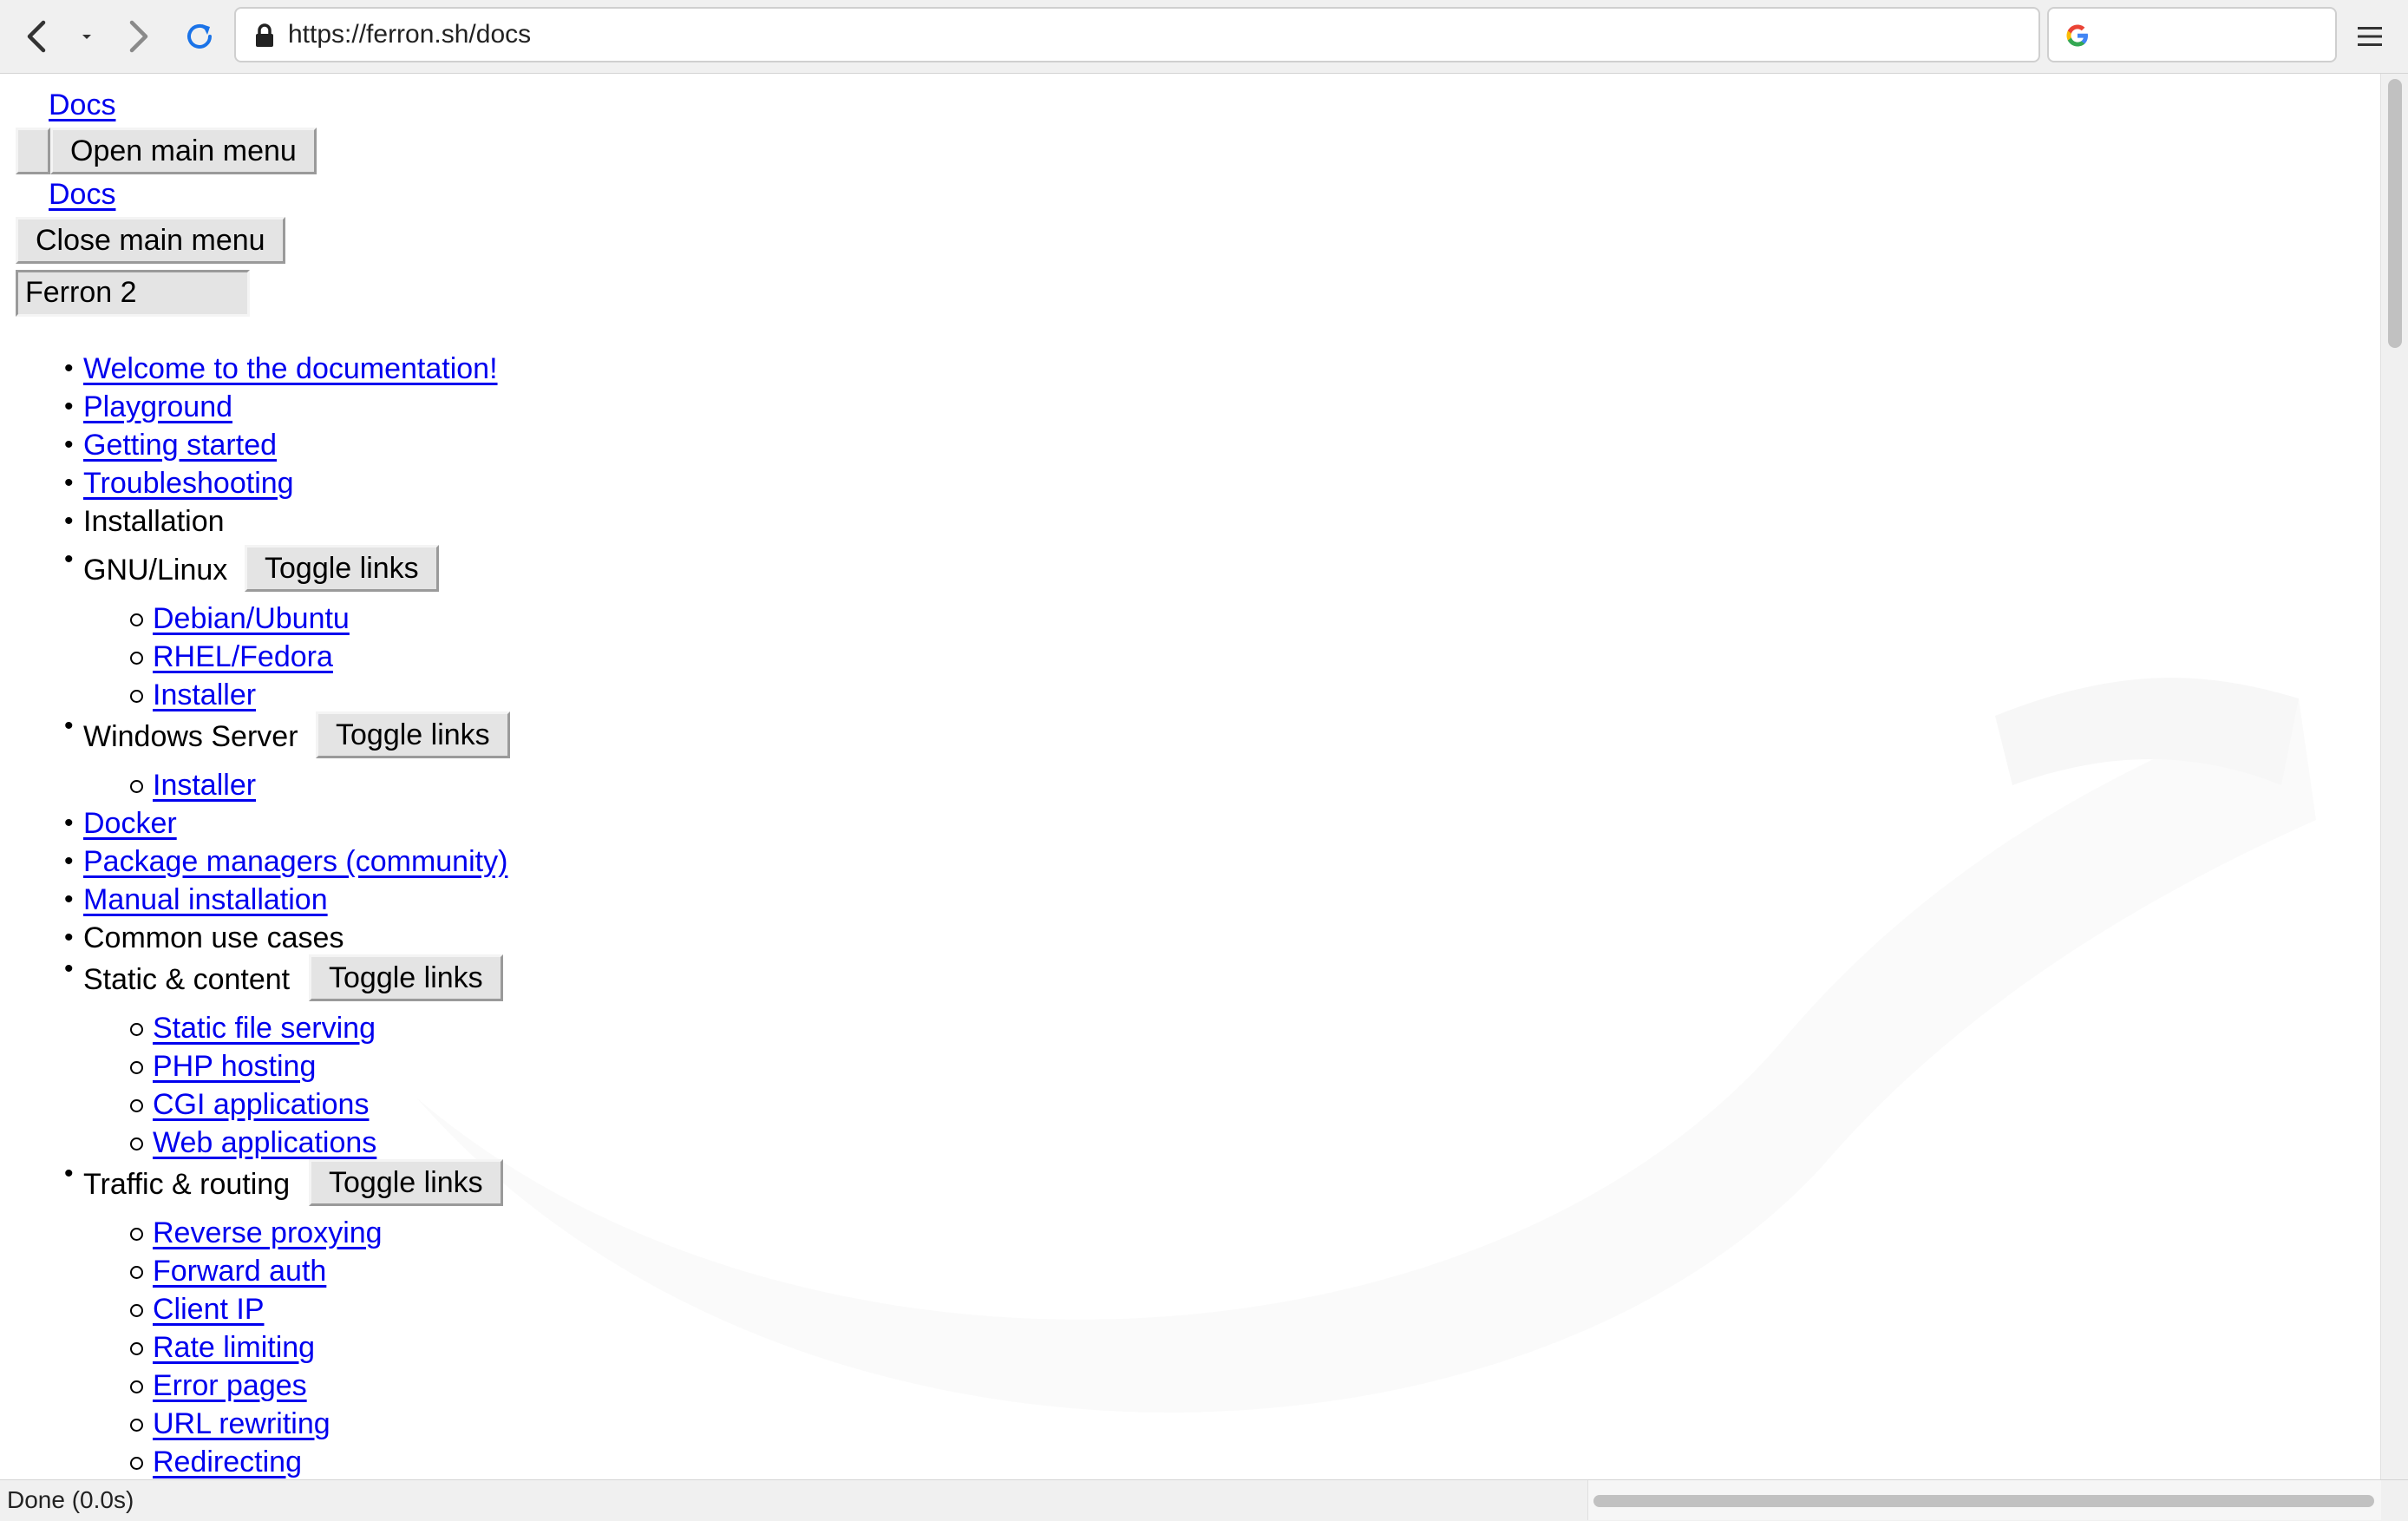  What do you see at coordinates (87, 37) in the screenshot?
I see `history-dropdown-icon` at bounding box center [87, 37].